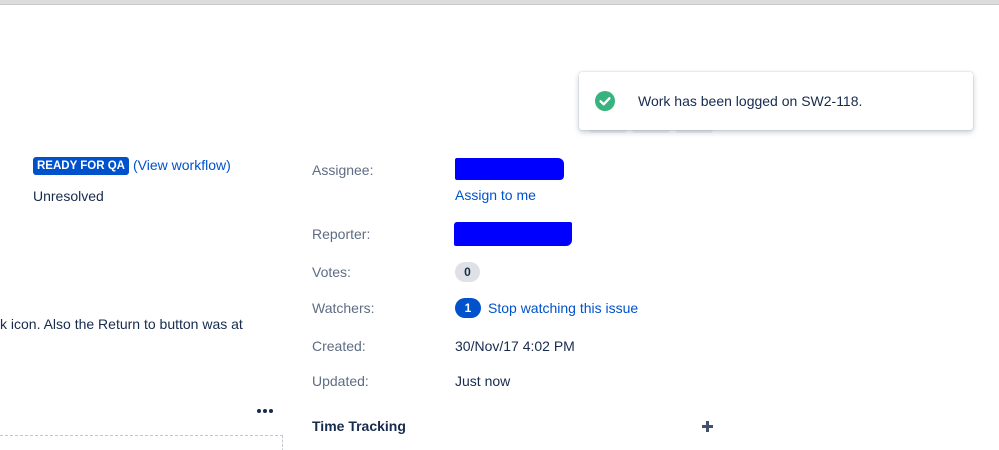 The image size is (999, 450). I want to click on updated-value: Just now, so click(483, 381).